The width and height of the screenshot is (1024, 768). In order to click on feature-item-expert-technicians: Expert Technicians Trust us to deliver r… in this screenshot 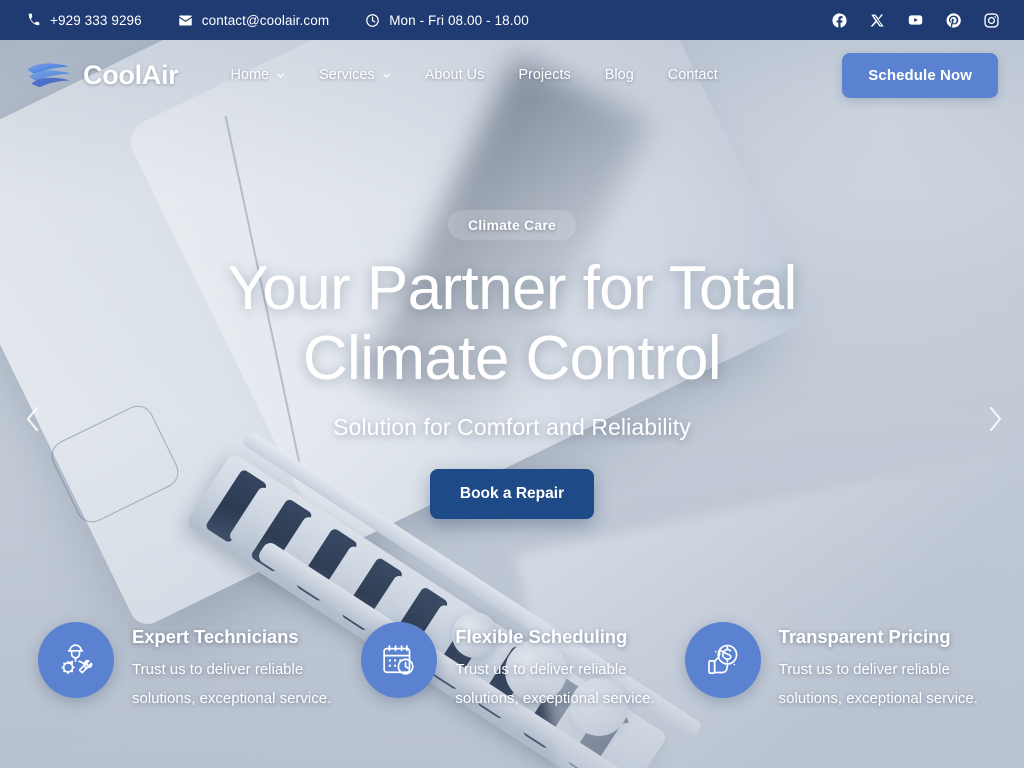, I will do `click(188, 668)`.